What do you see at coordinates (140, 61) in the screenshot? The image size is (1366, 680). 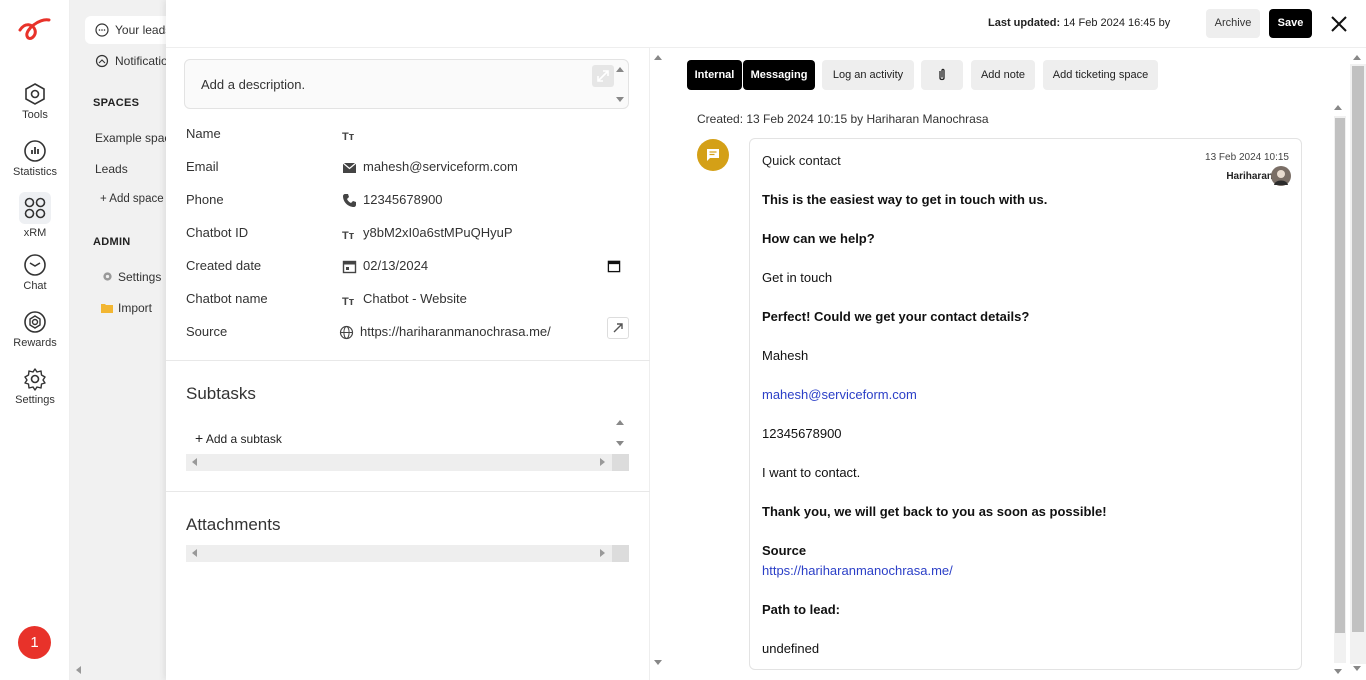 I see `sidebar-item-notifications: Notificatio` at bounding box center [140, 61].